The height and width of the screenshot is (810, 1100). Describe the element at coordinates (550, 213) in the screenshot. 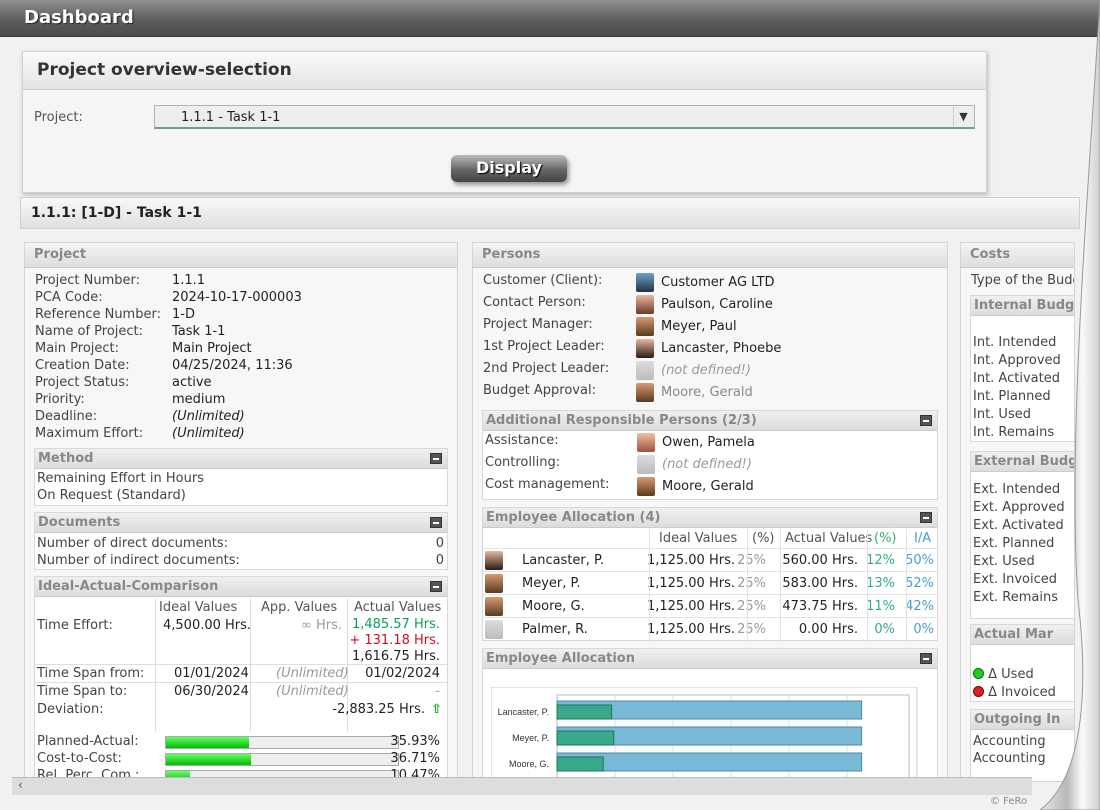

I see `task-title-bar: 1.1.1: [1-D] - Task 1-1` at that location.